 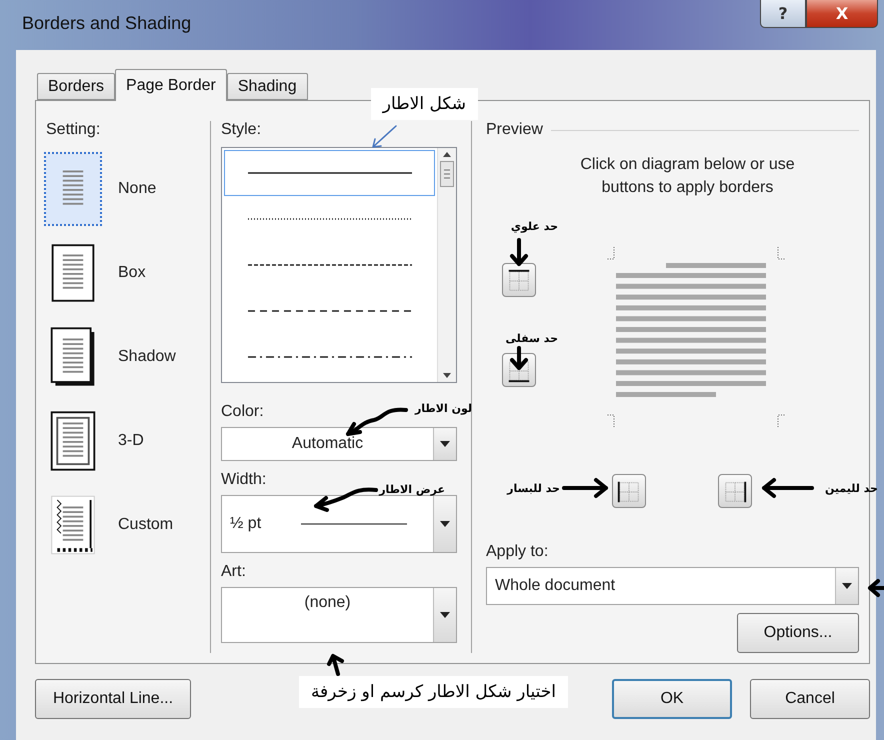 I want to click on setting-option-label: Custom, so click(x=146, y=525).